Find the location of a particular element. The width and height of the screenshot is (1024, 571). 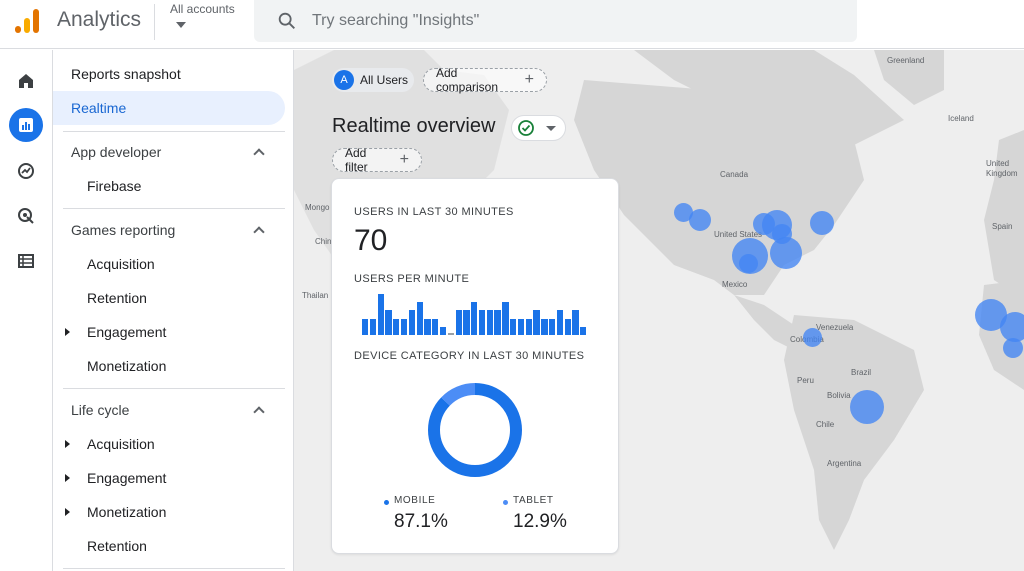

configure-icon is located at coordinates (26, 261).